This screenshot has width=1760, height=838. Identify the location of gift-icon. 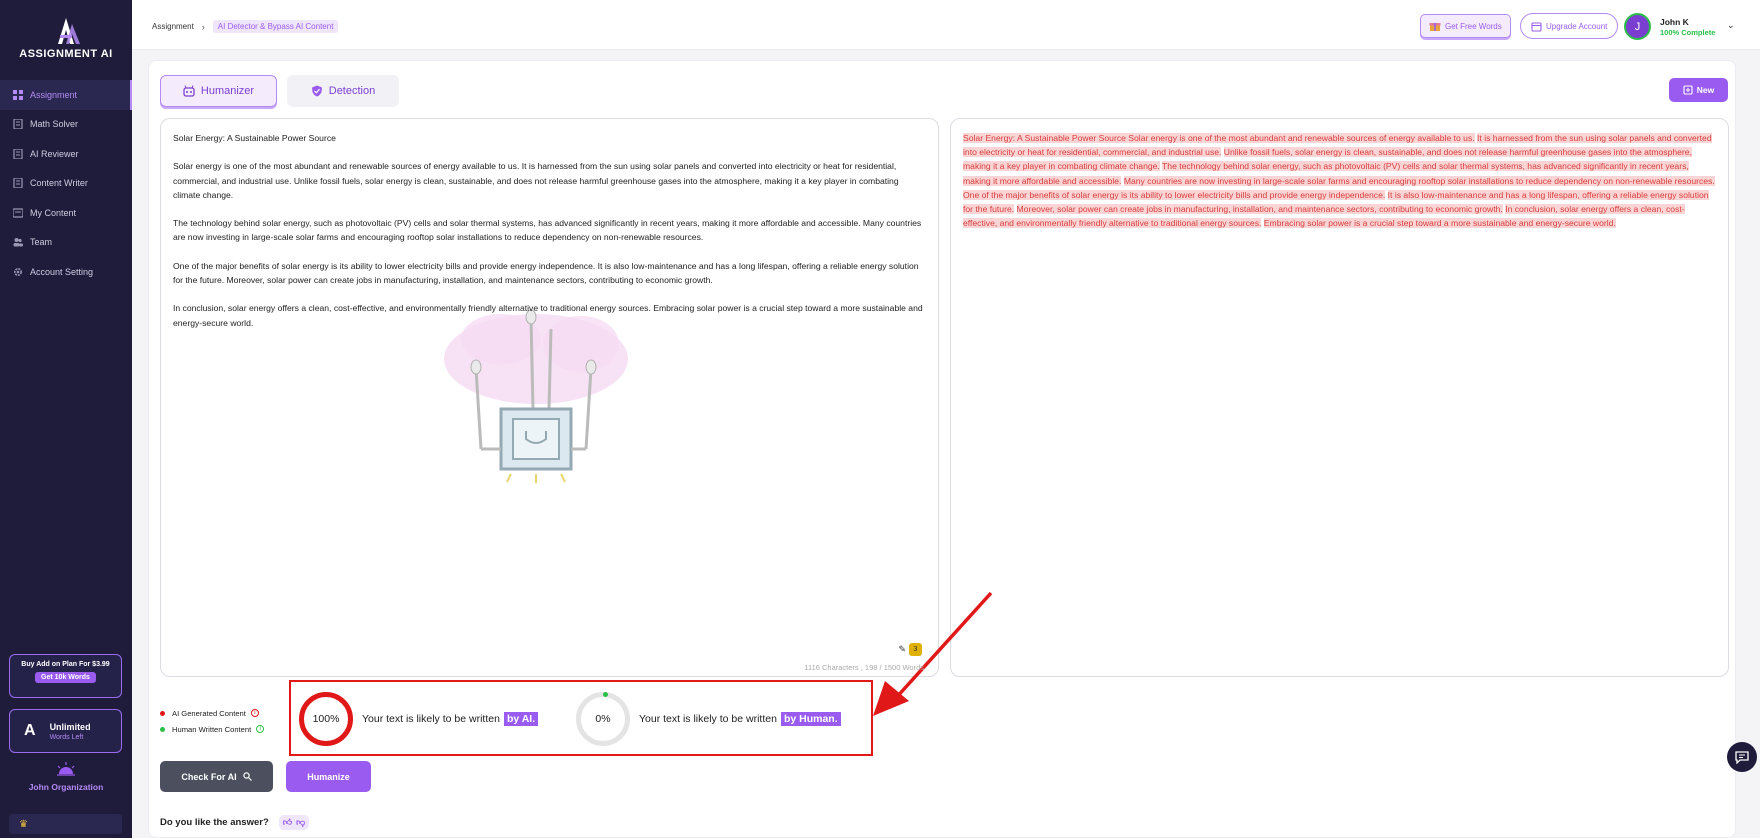
(1435, 27).